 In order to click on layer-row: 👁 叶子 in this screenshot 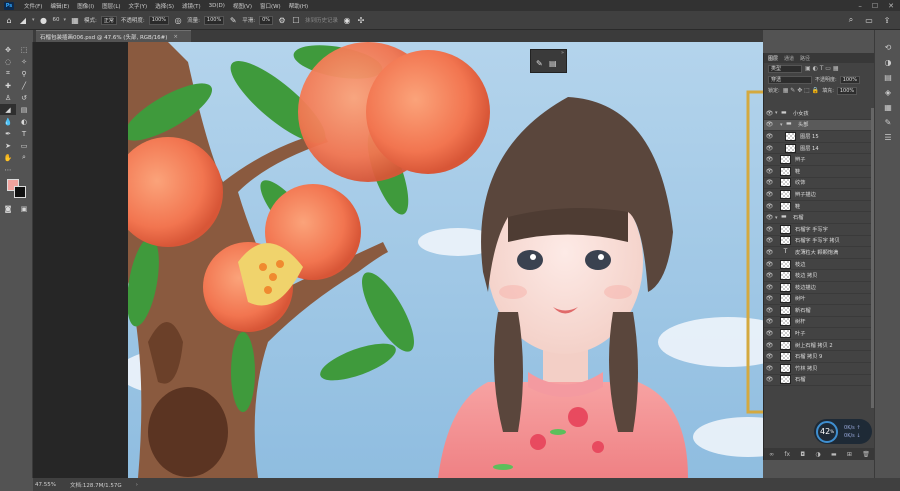, I will do `click(818, 334)`.